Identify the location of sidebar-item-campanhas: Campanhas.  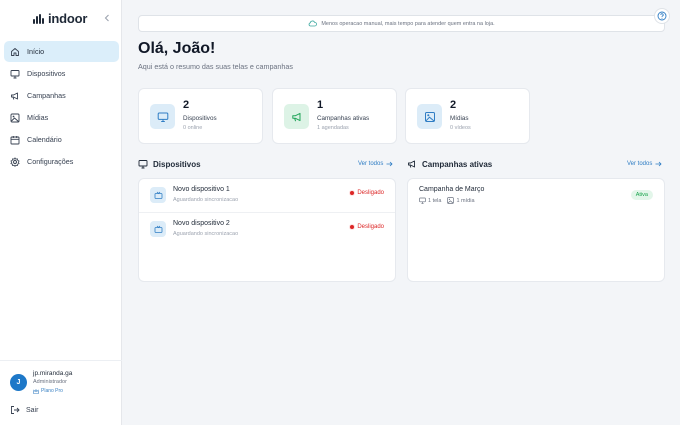
(61, 95).